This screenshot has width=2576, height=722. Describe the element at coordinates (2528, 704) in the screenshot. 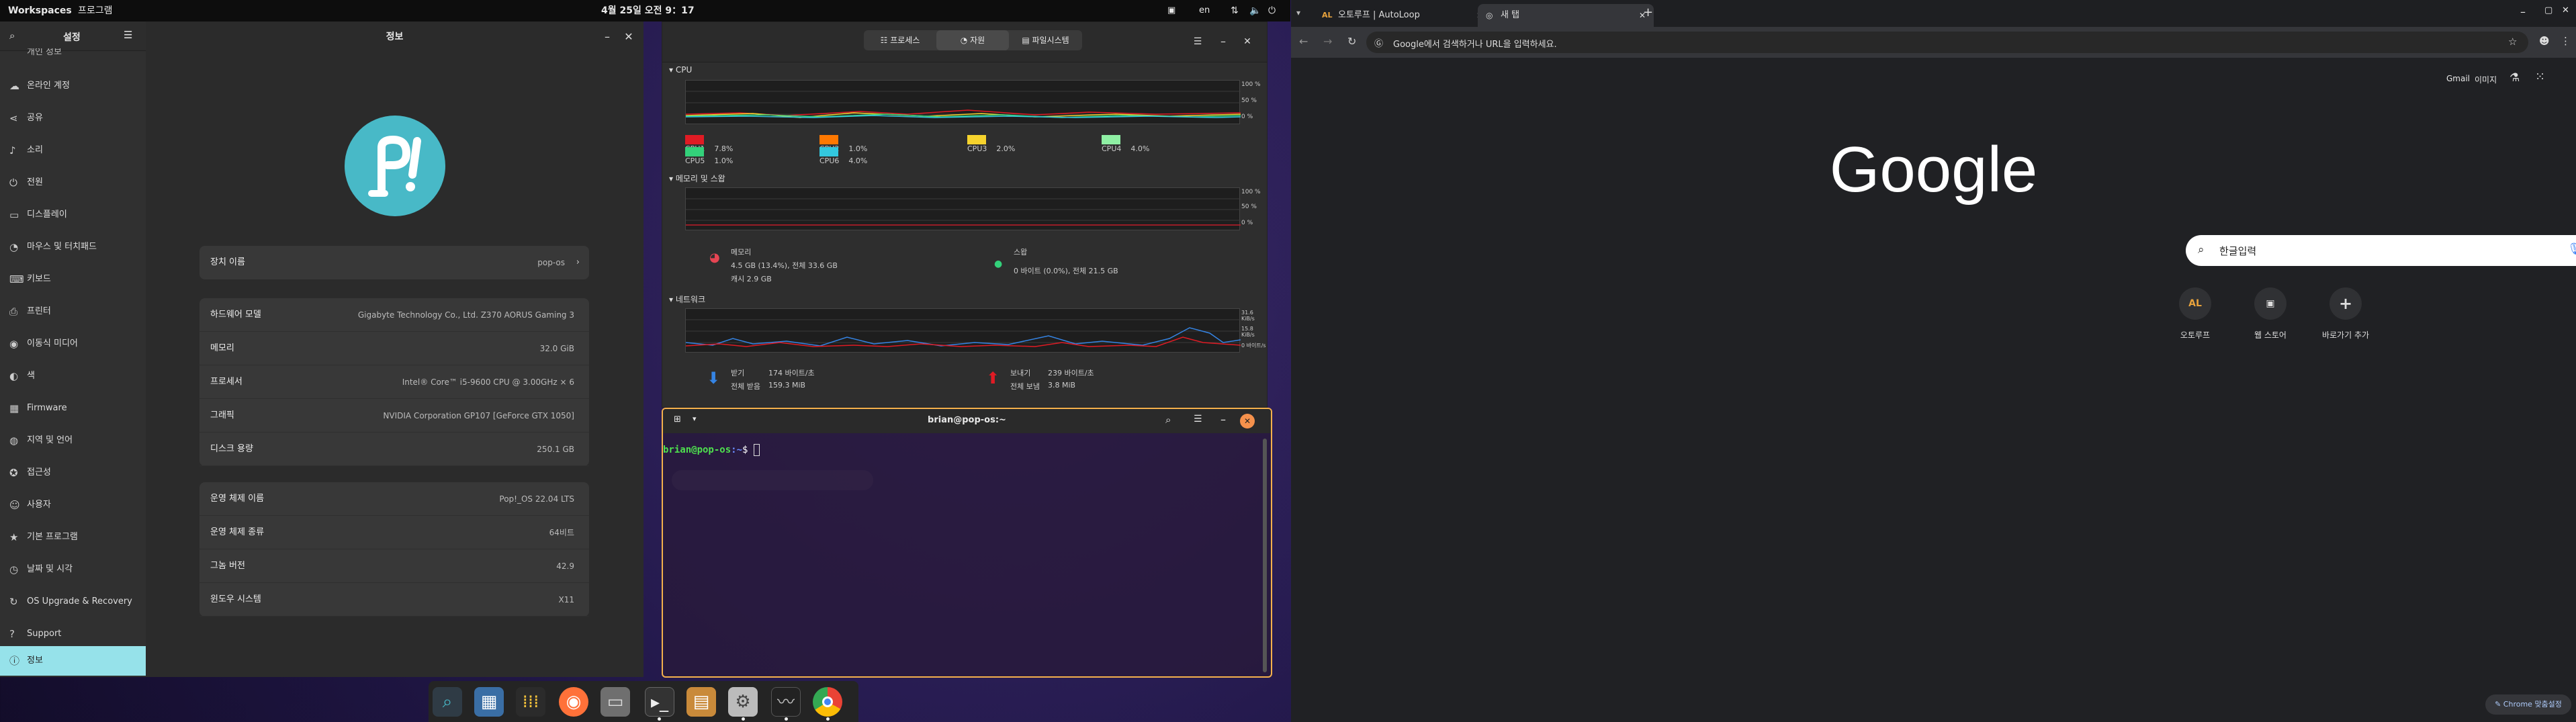

I see `customize-chrome-button: ✎ Chrome 맞춤설정` at that location.